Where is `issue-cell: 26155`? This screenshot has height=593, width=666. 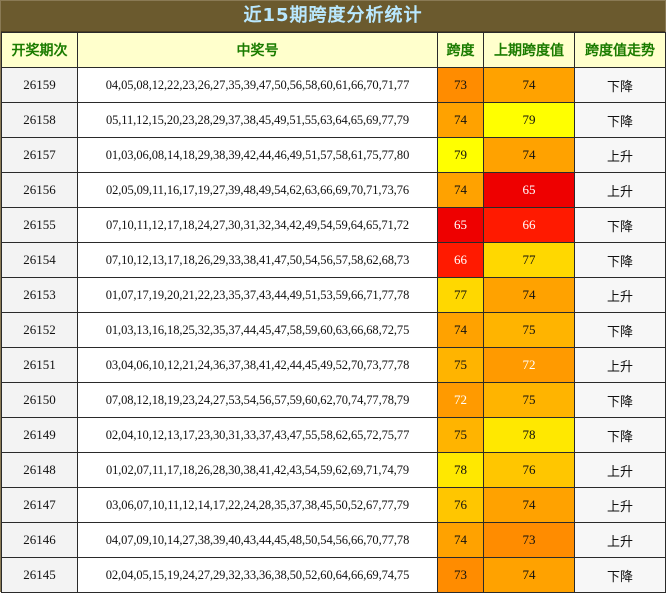 issue-cell: 26155 is located at coordinates (39, 225).